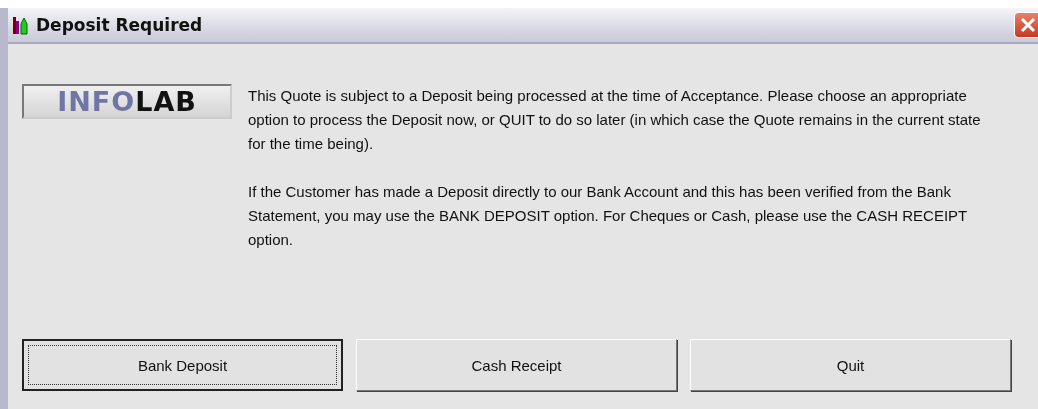  What do you see at coordinates (850, 365) in the screenshot?
I see `dialog-button: Quit` at bounding box center [850, 365].